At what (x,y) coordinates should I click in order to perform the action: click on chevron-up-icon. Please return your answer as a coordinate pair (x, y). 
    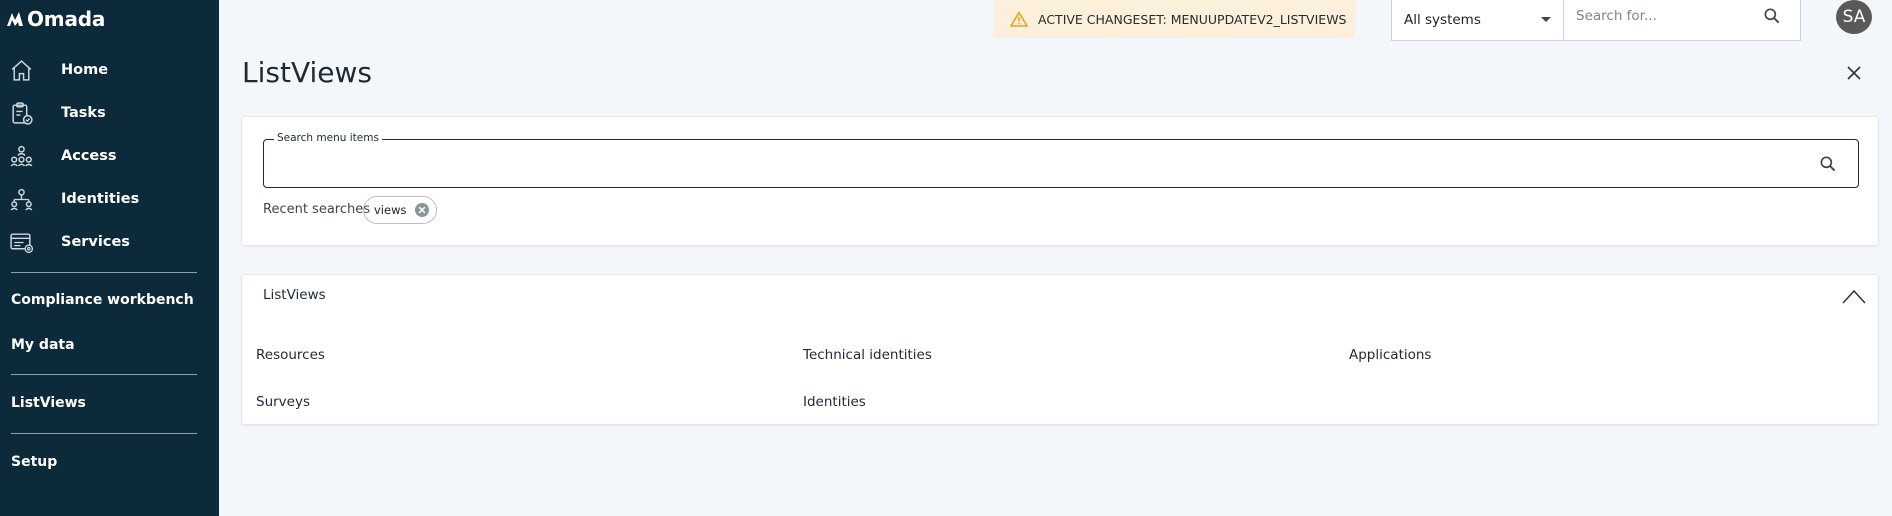
    Looking at the image, I should click on (1854, 296).